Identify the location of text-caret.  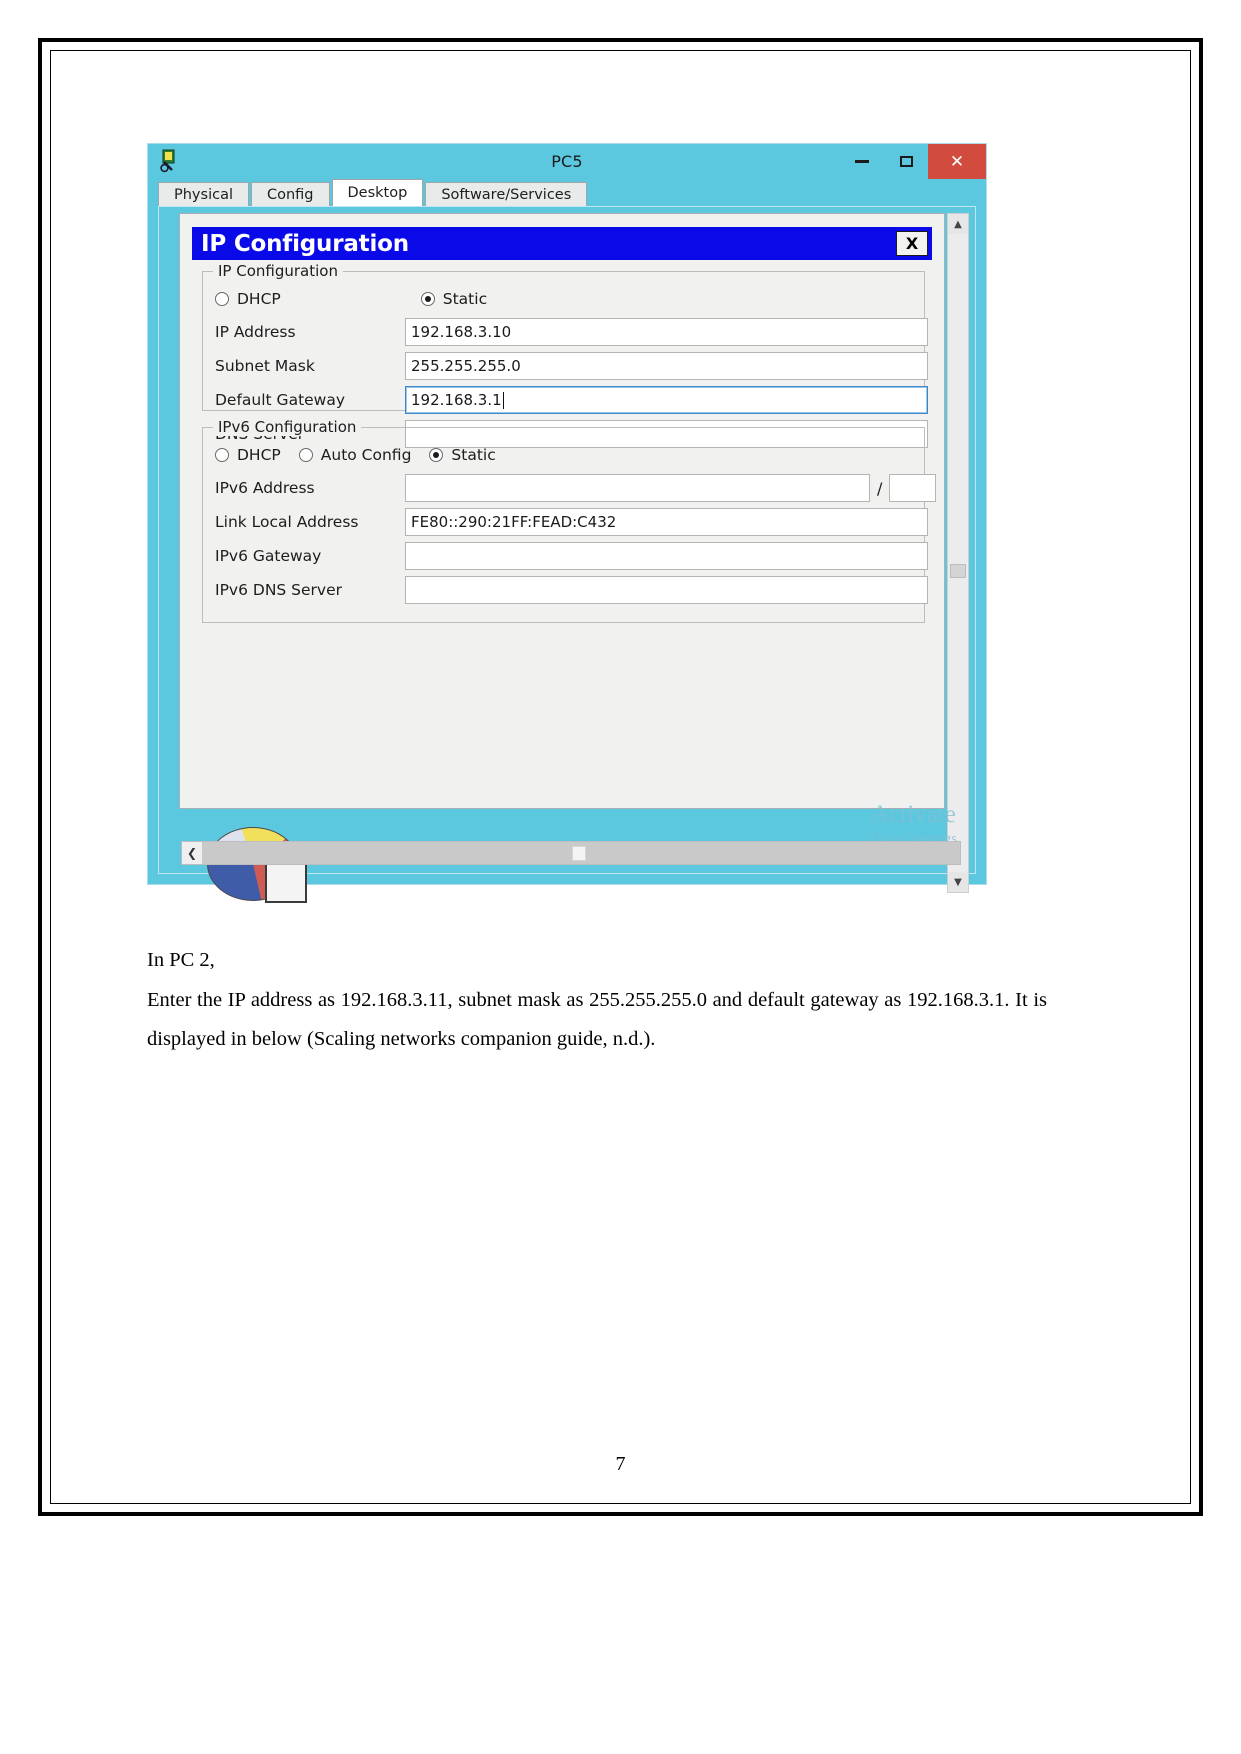
(503, 400).